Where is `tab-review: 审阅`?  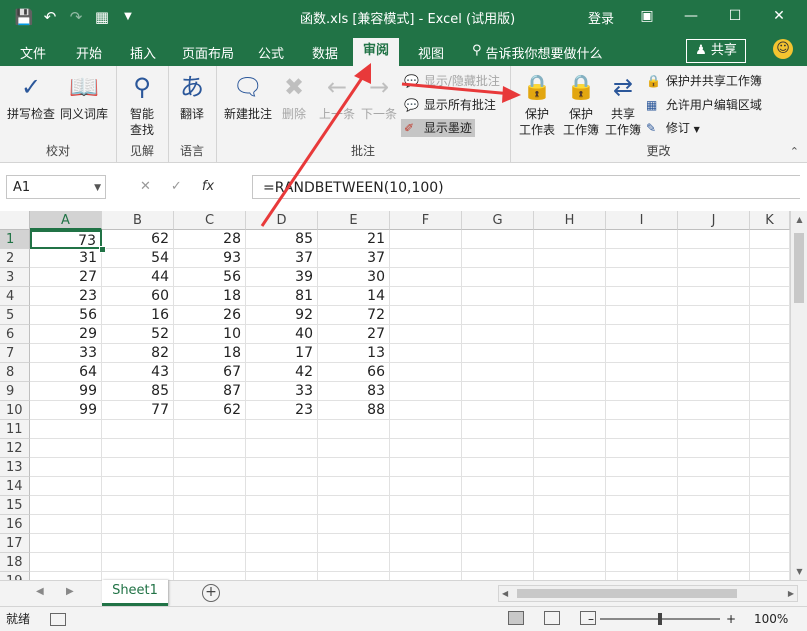 tab-review: 审阅 is located at coordinates (376, 52).